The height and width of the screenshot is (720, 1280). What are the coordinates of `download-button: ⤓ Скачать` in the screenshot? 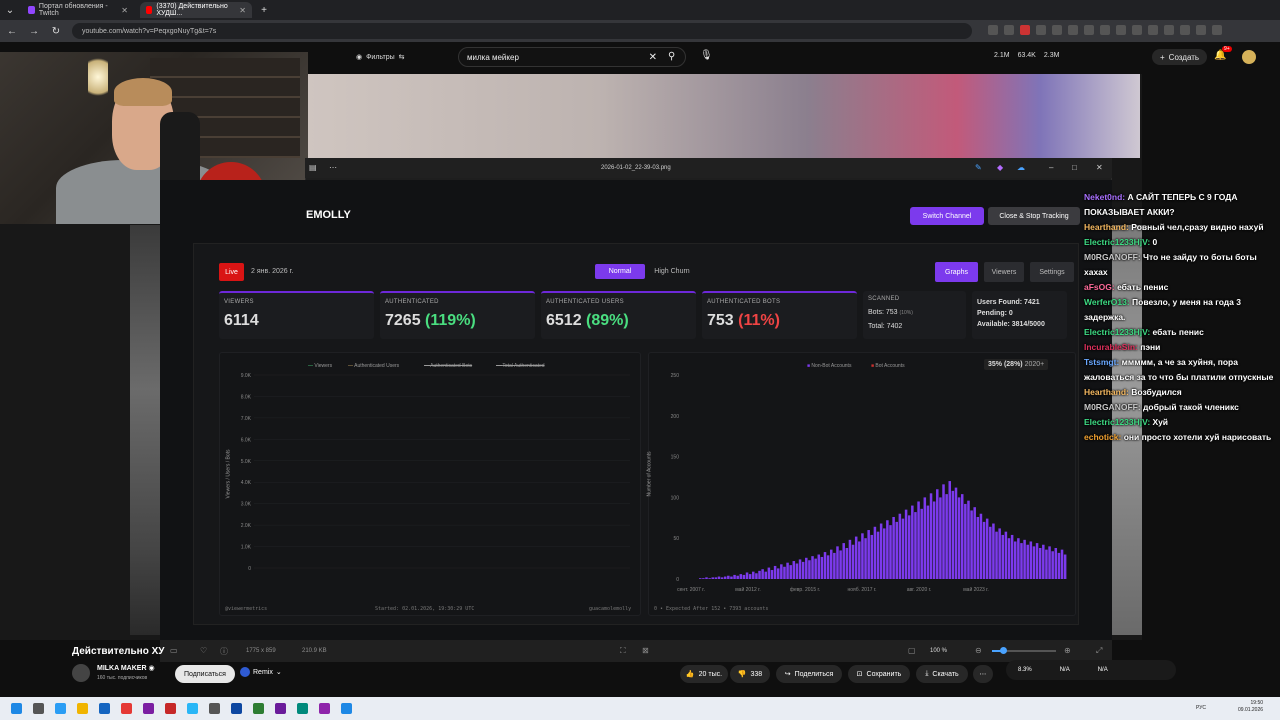 It's located at (942, 674).